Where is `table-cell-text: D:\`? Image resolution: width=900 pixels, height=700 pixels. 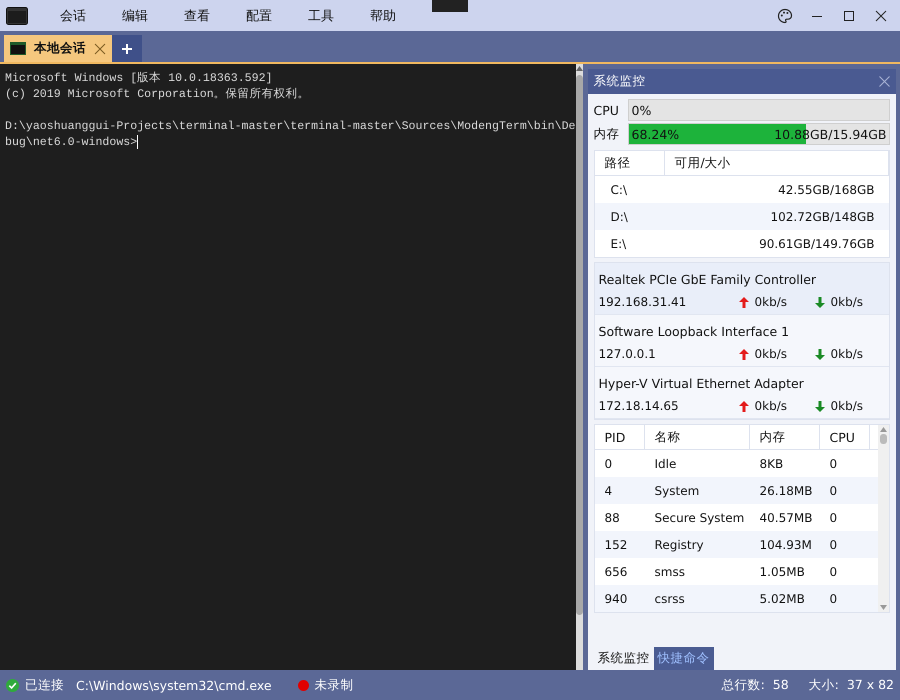 table-cell-text: D:\ is located at coordinates (619, 217).